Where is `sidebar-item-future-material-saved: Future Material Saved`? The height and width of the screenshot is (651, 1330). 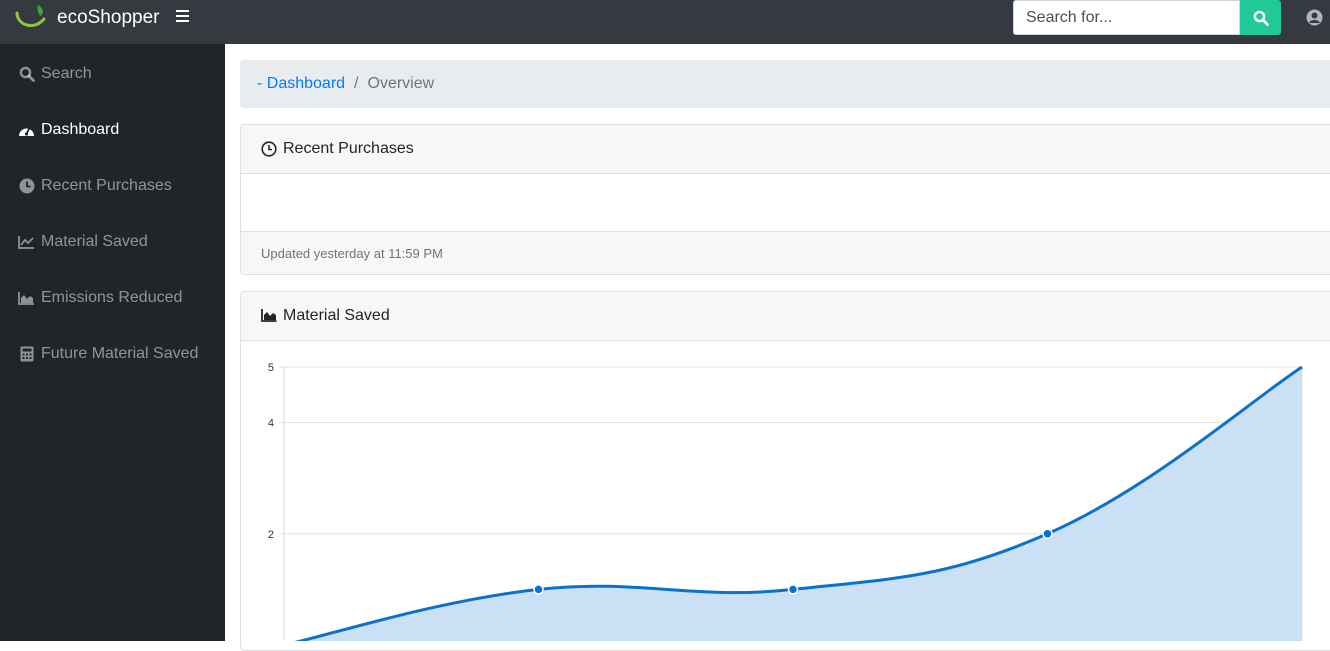 sidebar-item-future-material-saved: Future Material Saved is located at coordinates (112, 354).